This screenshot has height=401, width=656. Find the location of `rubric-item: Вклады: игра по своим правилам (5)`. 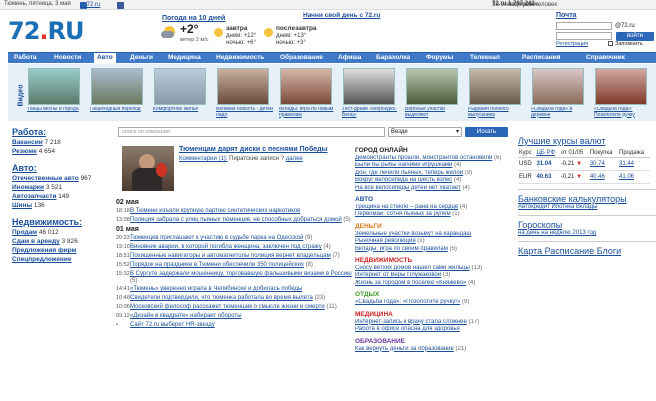

rubric-item: Вклады: игра по своим правилам (5) is located at coordinates (434, 249).